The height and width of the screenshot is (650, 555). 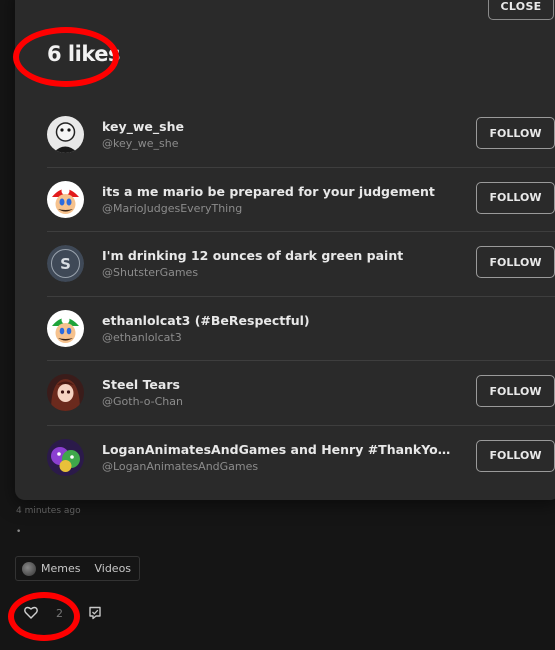 I want to click on list-item: Steel Tears @Goth-o-Chan FOLLOW, so click(x=301, y=393).